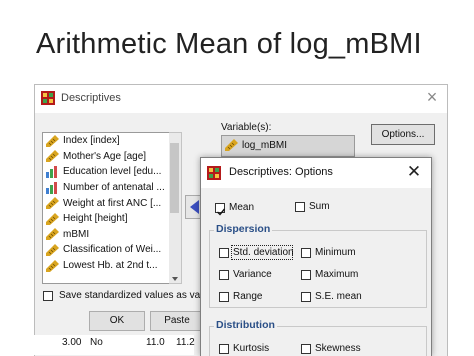 Image resolution: width=474 pixels, height=356 pixels. Describe the element at coordinates (248, 296) in the screenshot. I see `range-label: Range` at that location.